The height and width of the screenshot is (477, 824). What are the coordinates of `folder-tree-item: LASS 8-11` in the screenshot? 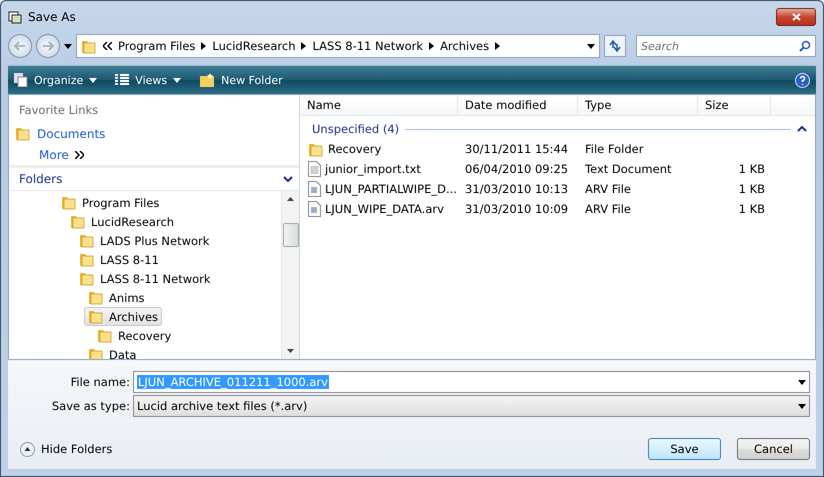 It's located at (119, 259).